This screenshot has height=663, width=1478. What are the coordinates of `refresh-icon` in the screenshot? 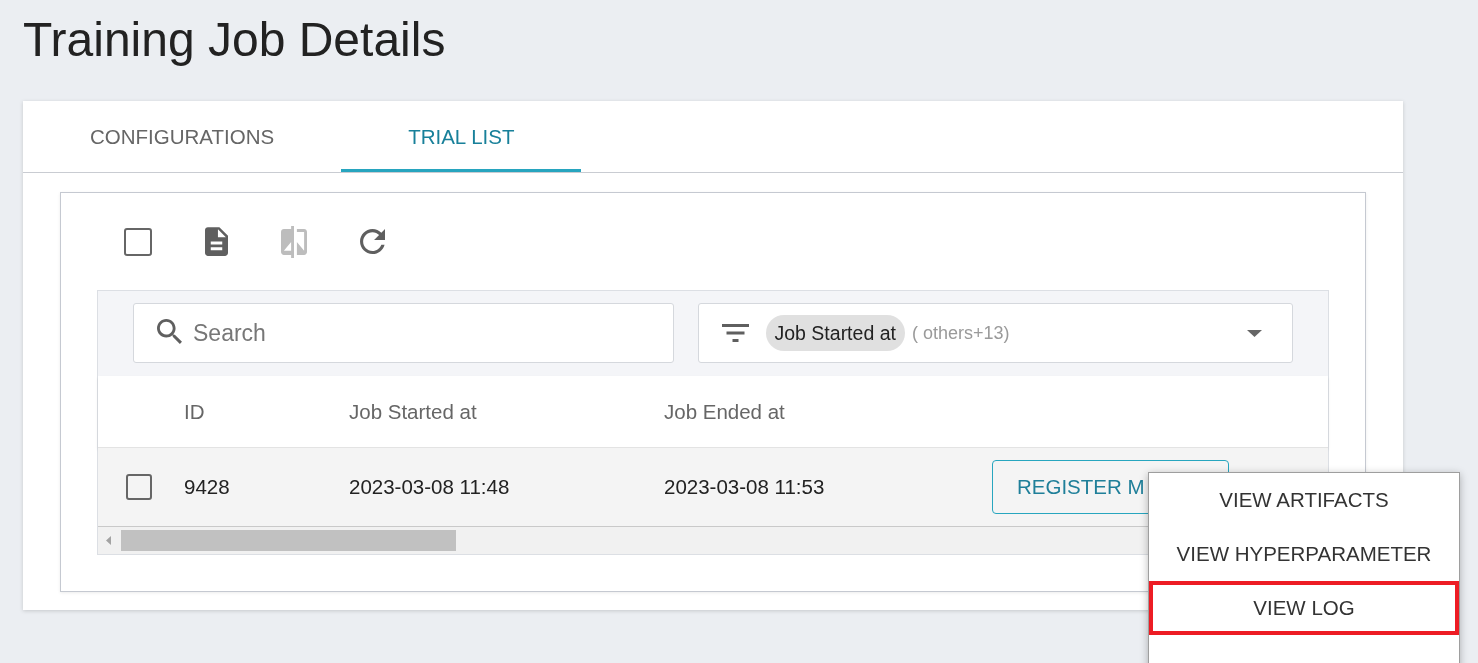 It's located at (372, 241).